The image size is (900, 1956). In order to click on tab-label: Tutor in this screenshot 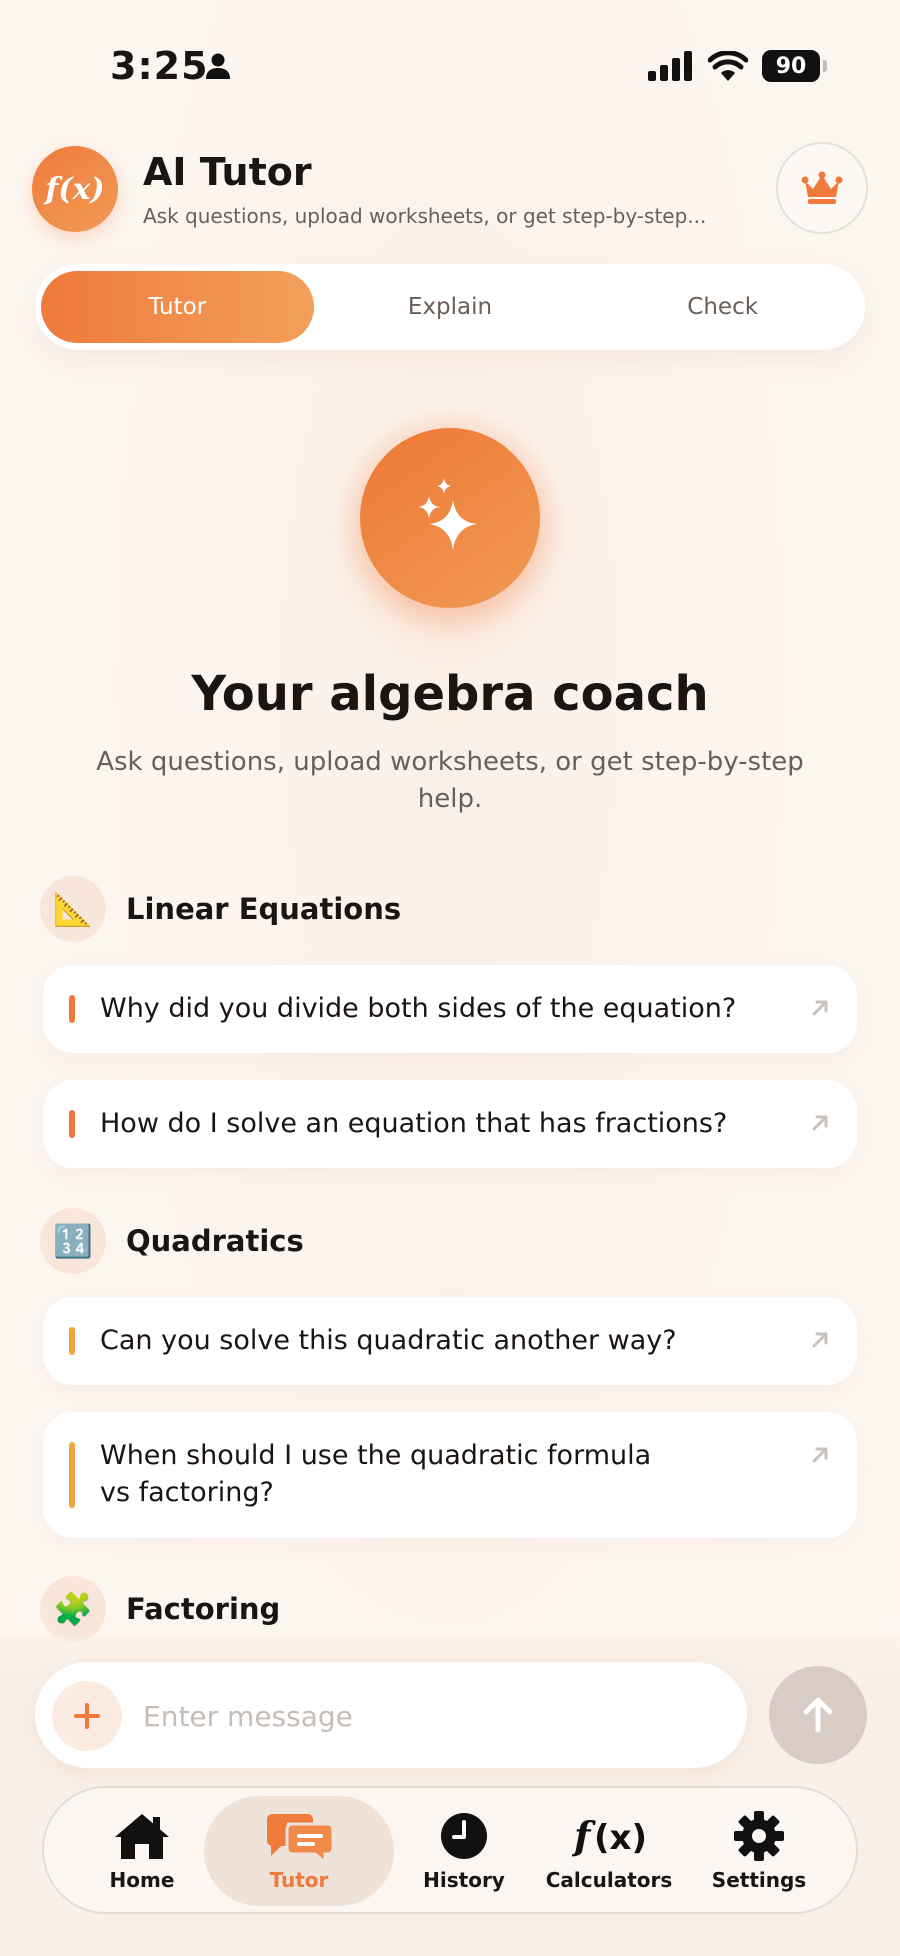, I will do `click(299, 1880)`.